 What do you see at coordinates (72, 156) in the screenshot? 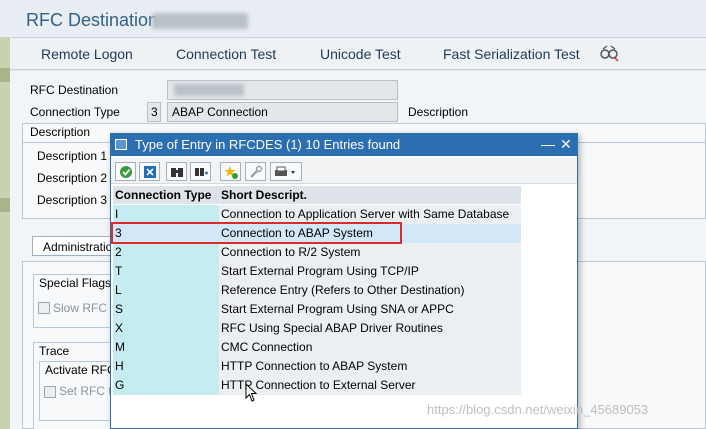
I see `description-1-label: Description 1` at bounding box center [72, 156].